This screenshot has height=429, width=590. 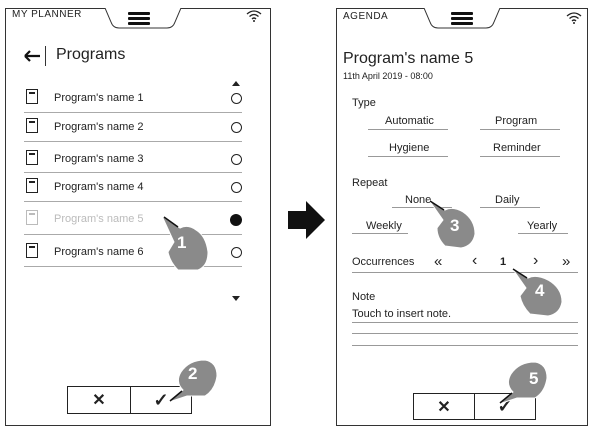 What do you see at coordinates (507, 200) in the screenshot?
I see `repeat-option-daily: Daily` at bounding box center [507, 200].